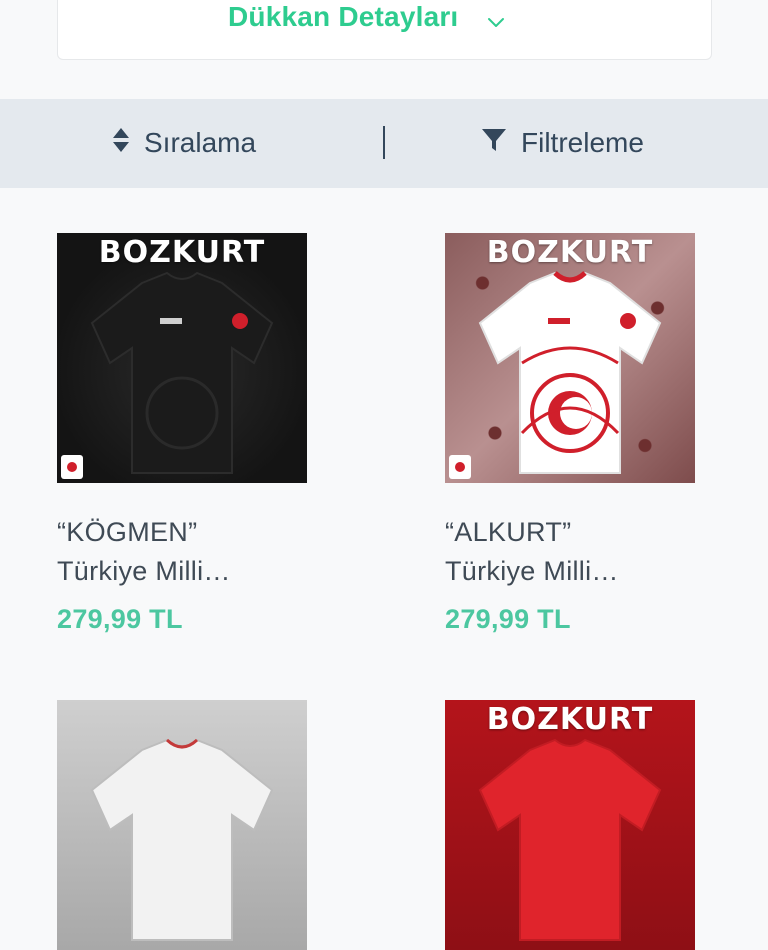  I want to click on product-card: BOZKURT, so click(570, 825).